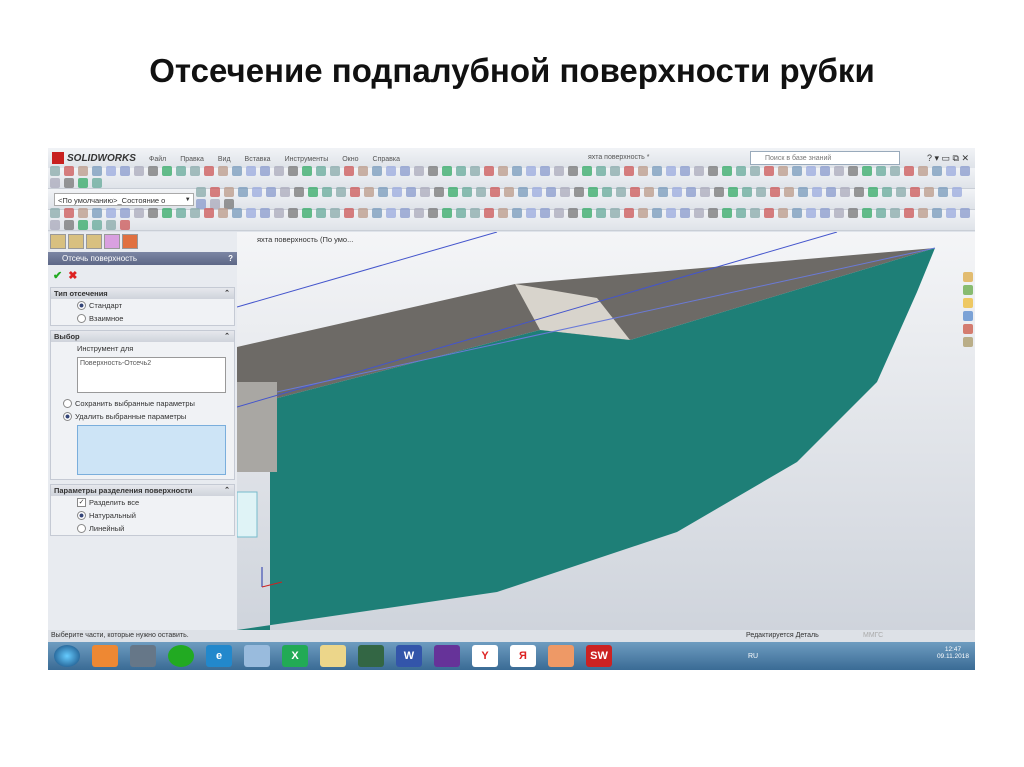 This screenshot has width=1024, height=767. Describe the element at coordinates (142, 293) in the screenshot. I see `group-header: Тип отсечения` at that location.